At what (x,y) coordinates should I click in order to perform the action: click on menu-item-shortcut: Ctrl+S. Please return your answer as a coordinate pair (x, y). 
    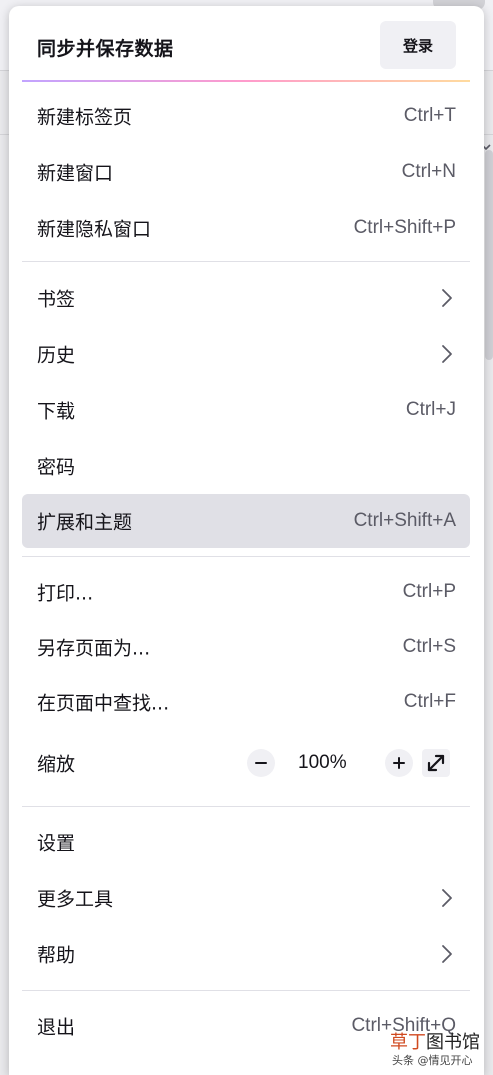
    Looking at the image, I should click on (429, 646).